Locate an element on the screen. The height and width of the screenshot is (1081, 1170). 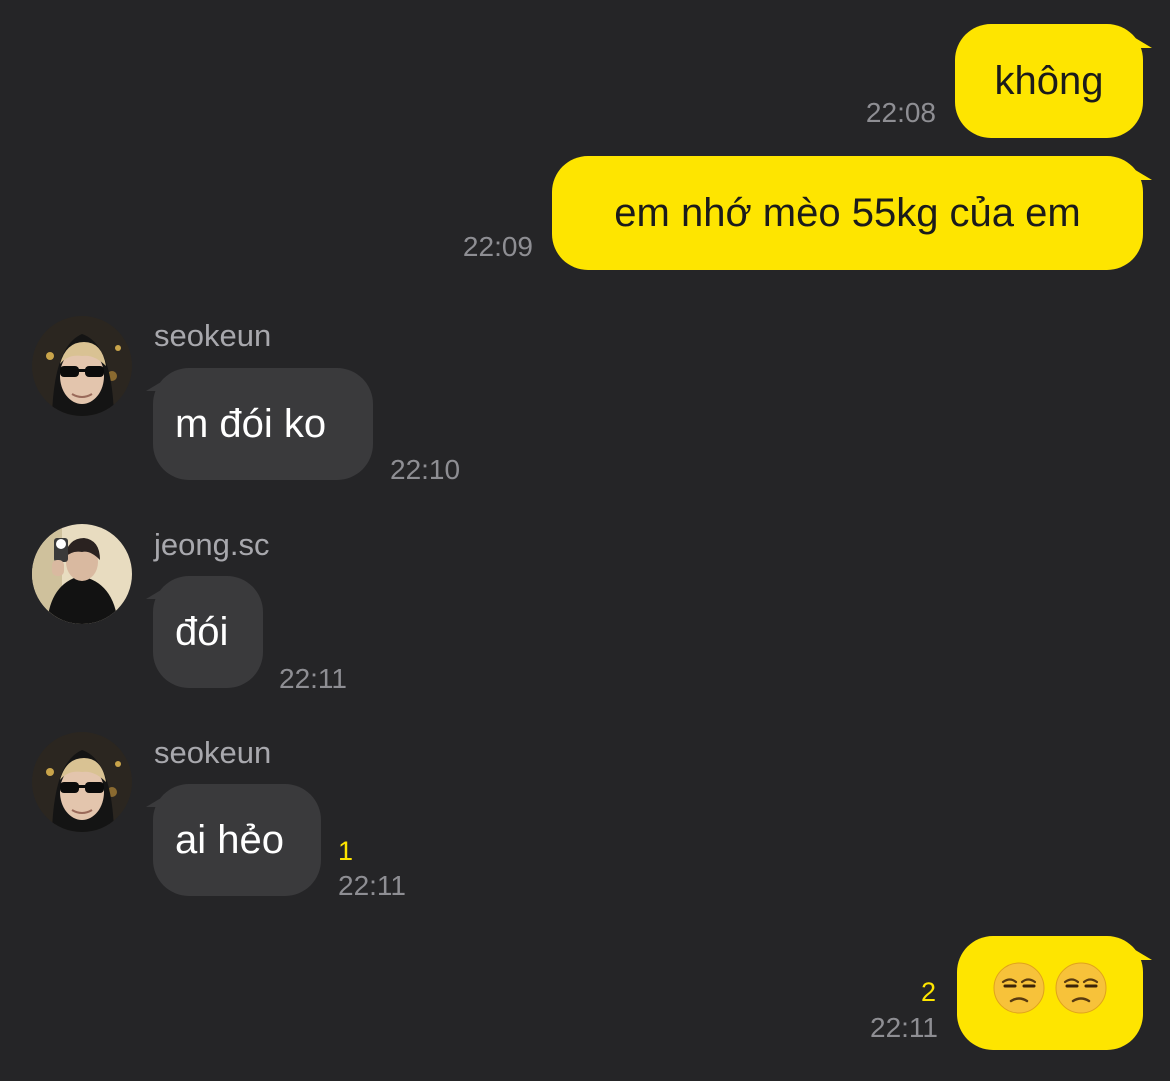
message-text: không is located at coordinates (1049, 80).